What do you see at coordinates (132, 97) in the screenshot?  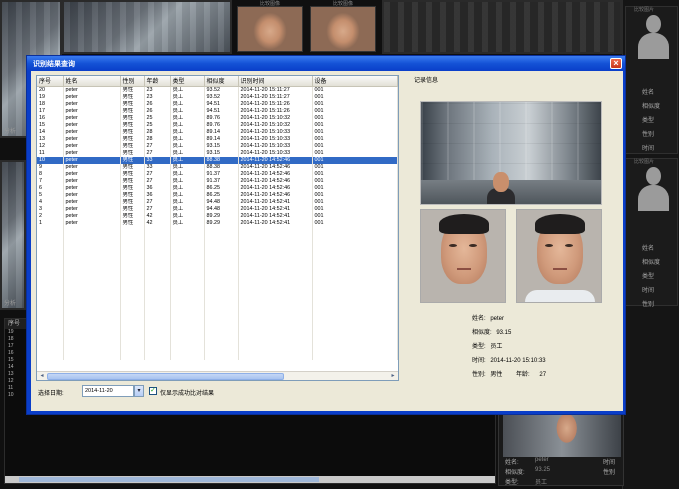 I see `table-cell-gender: 男性` at bounding box center [132, 97].